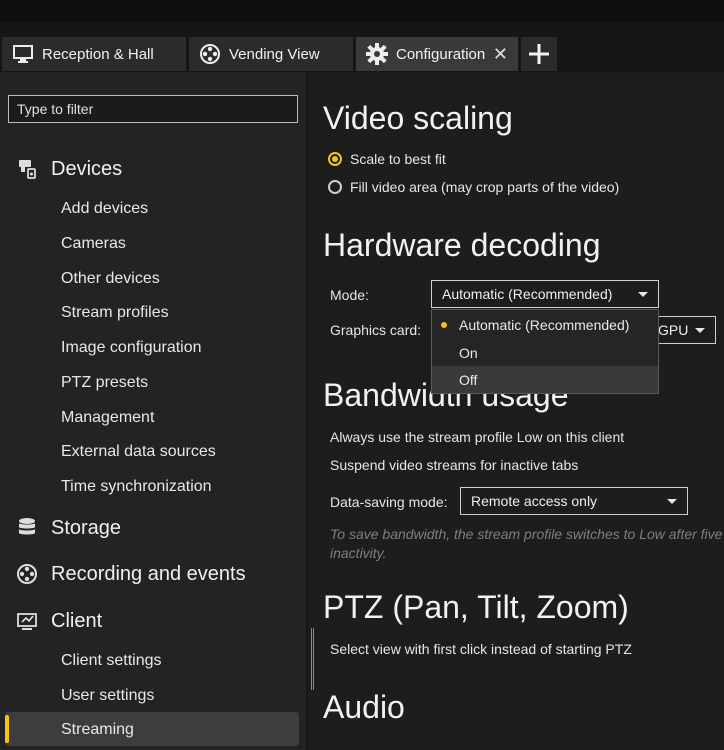  I want to click on radio-selected-icon, so click(335, 159).